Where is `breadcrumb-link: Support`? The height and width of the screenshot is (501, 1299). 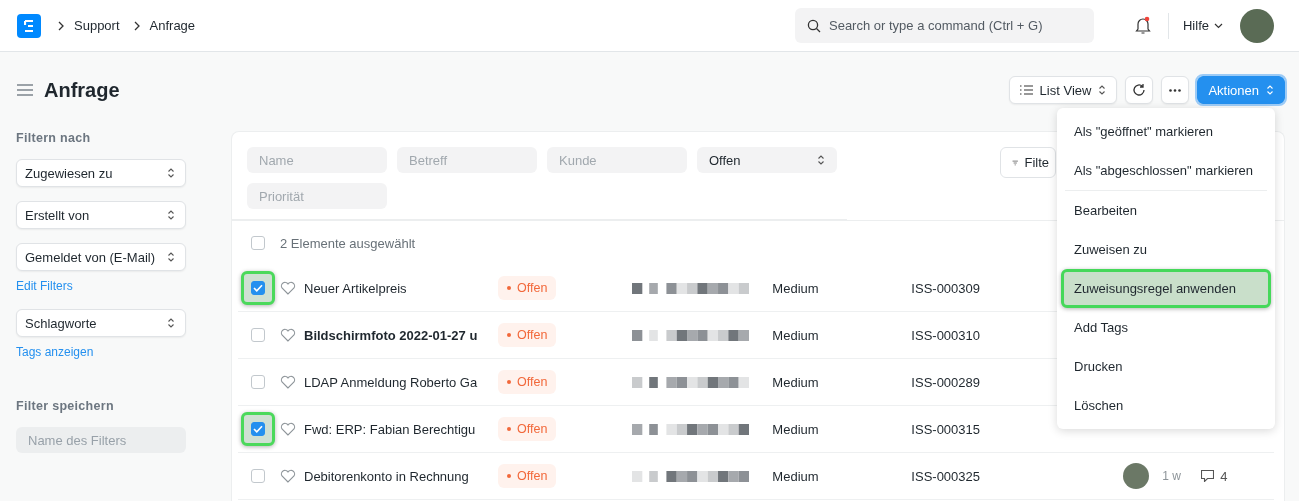
breadcrumb-link: Support is located at coordinates (97, 25).